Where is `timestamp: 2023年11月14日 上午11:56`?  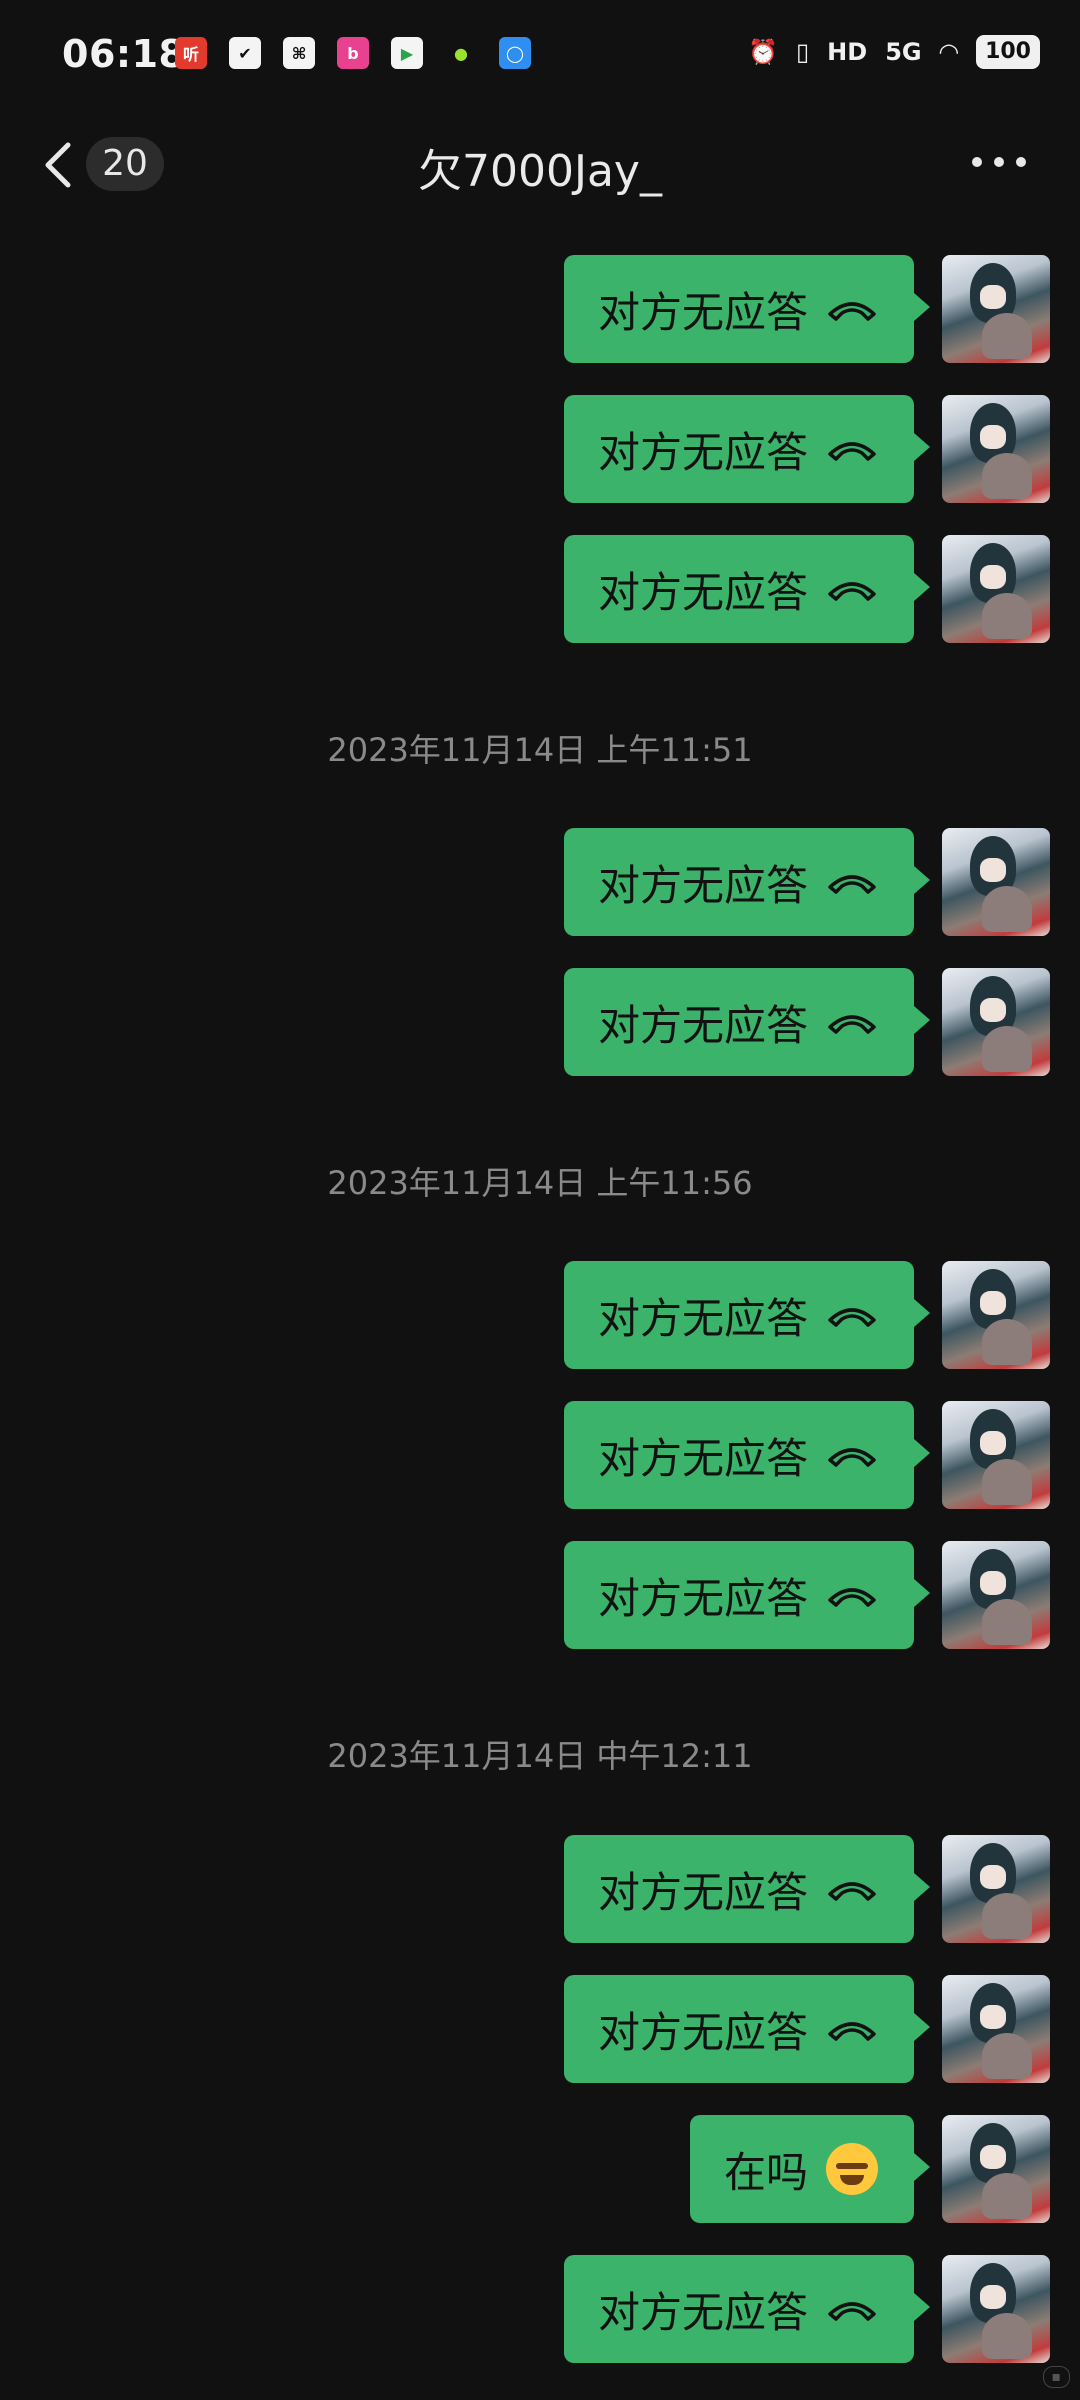
timestamp: 2023年11月14日 上午11:56 is located at coordinates (540, 1183).